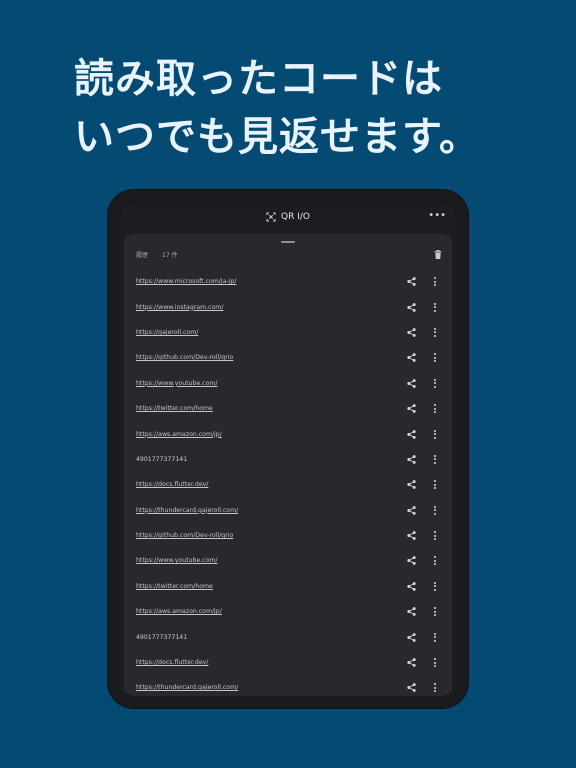  Describe the element at coordinates (277, 108) in the screenshot. I see `promo-headline: 読み取ったコードは いつでも見返せます。` at that location.